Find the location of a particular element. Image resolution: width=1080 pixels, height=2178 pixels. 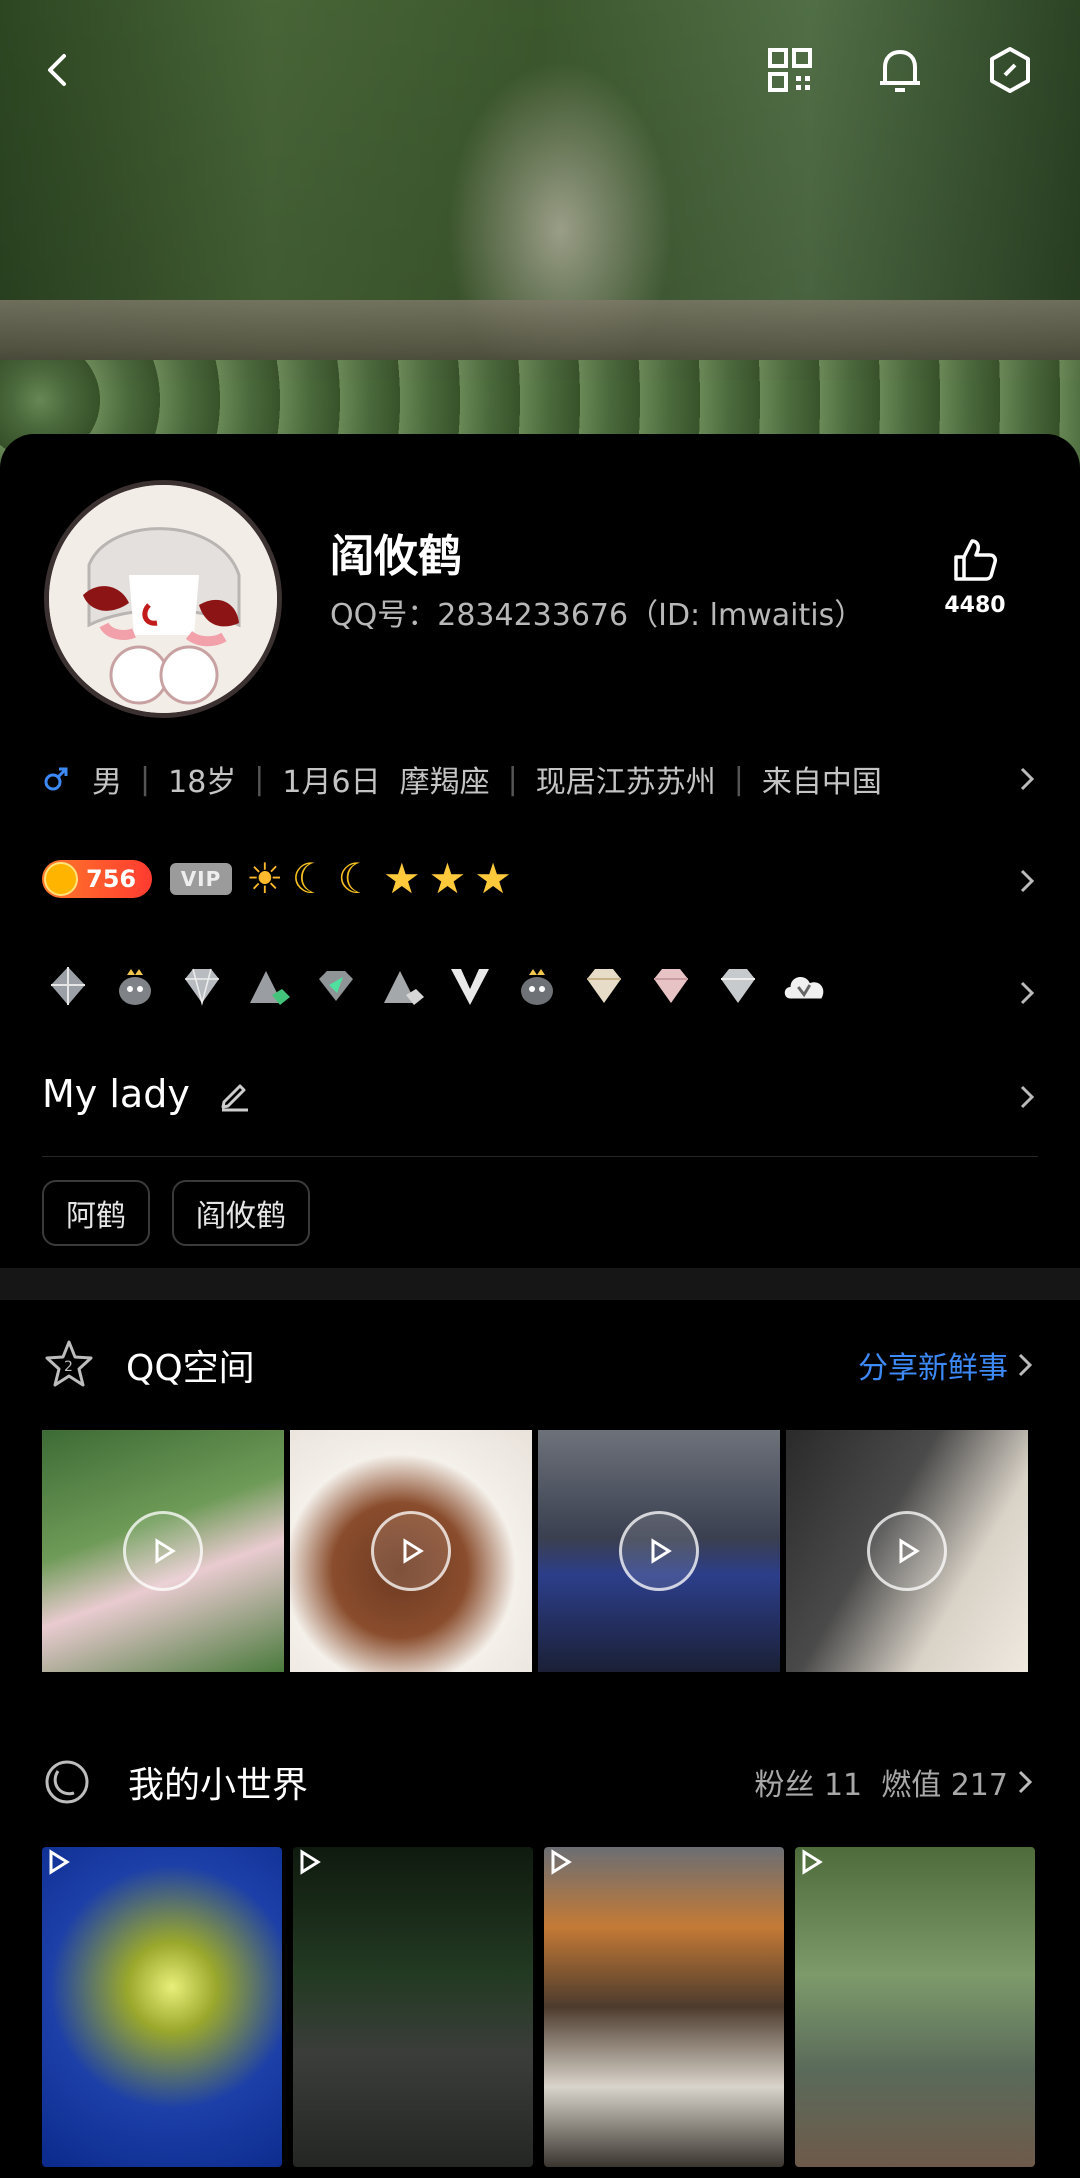

level-badge: 756 is located at coordinates (97, 879).